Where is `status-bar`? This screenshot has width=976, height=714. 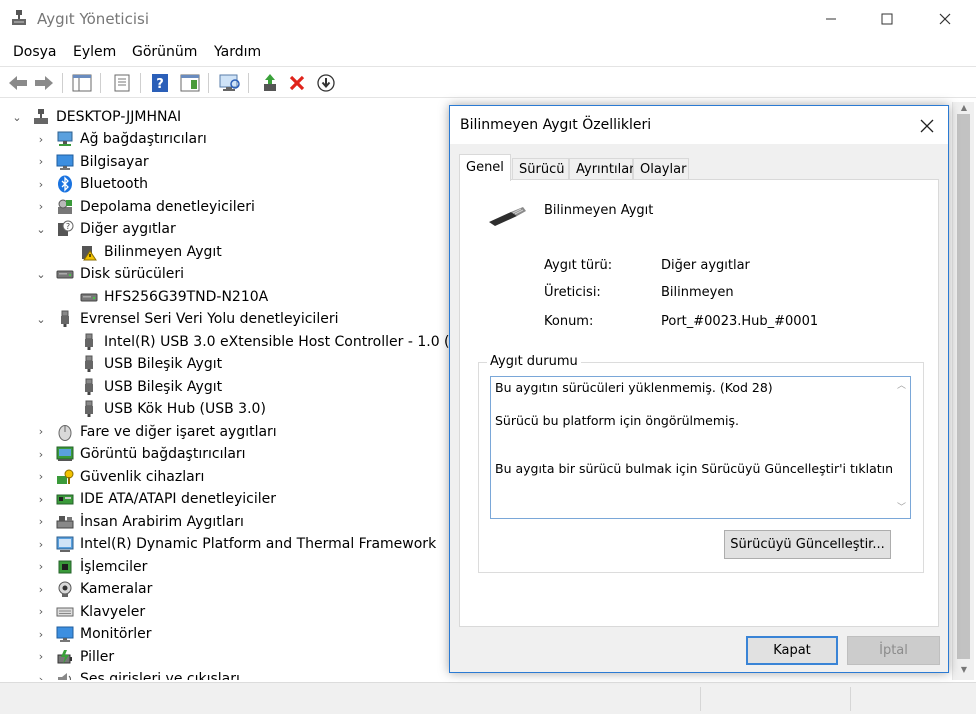
status-bar is located at coordinates (488, 698).